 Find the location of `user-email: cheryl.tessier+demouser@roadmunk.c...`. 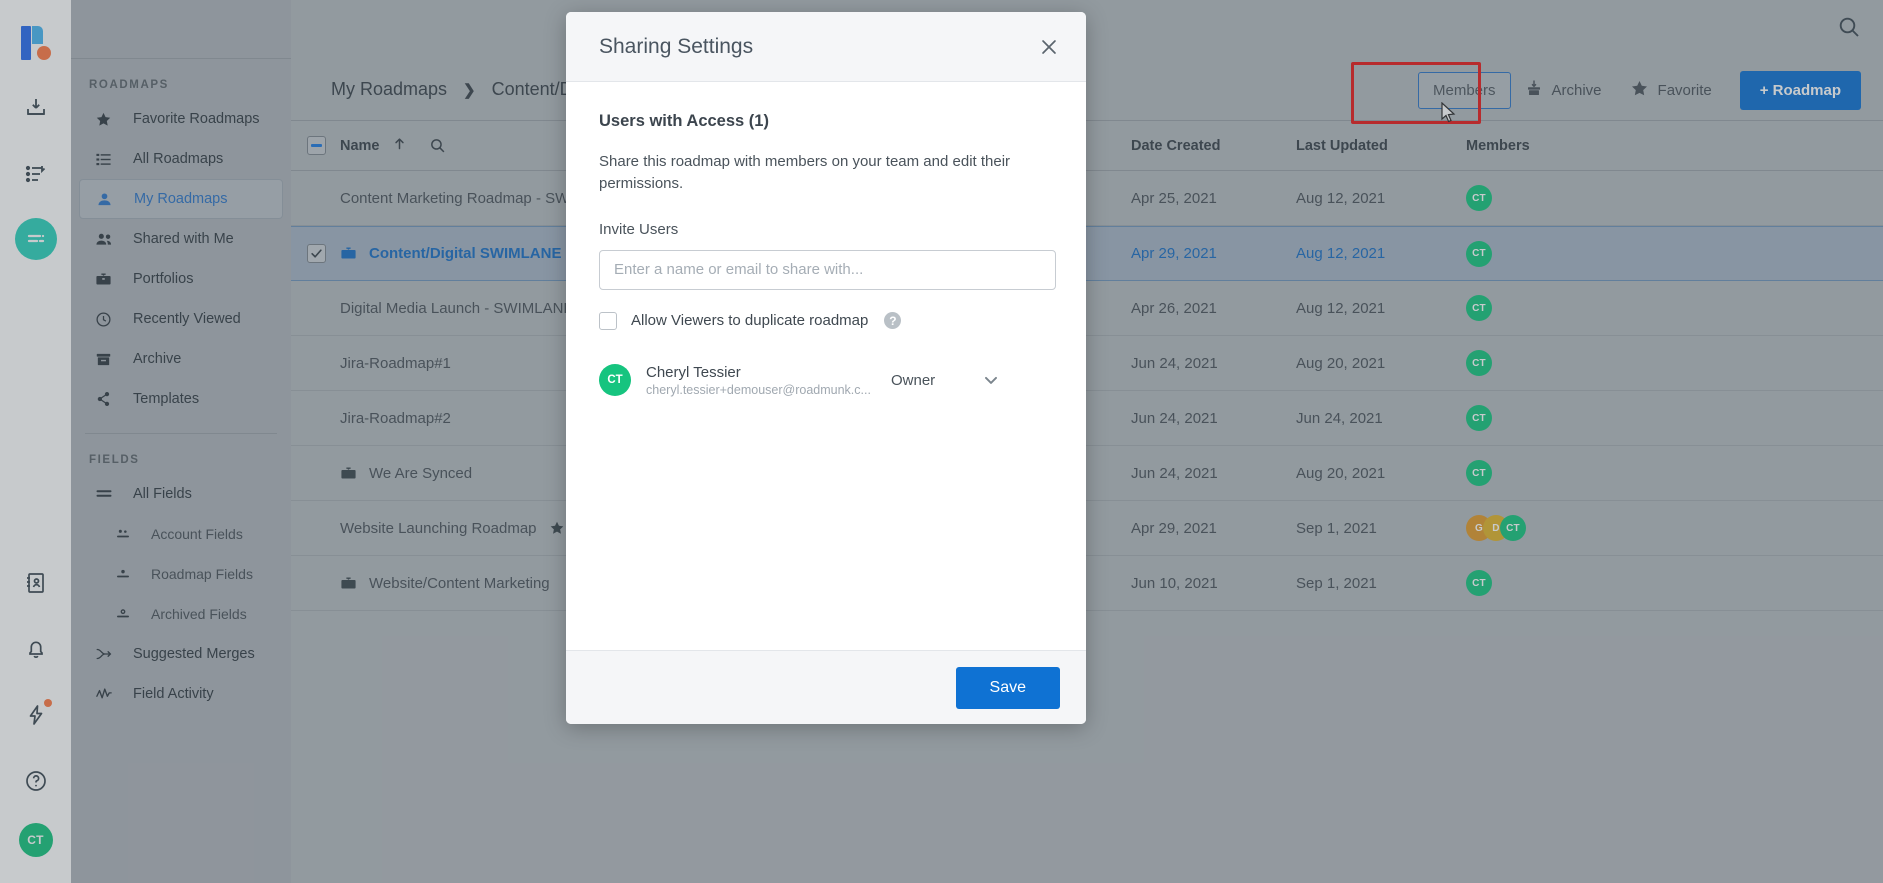

user-email: cheryl.tessier+demouser@roadmunk.c... is located at coordinates (758, 389).